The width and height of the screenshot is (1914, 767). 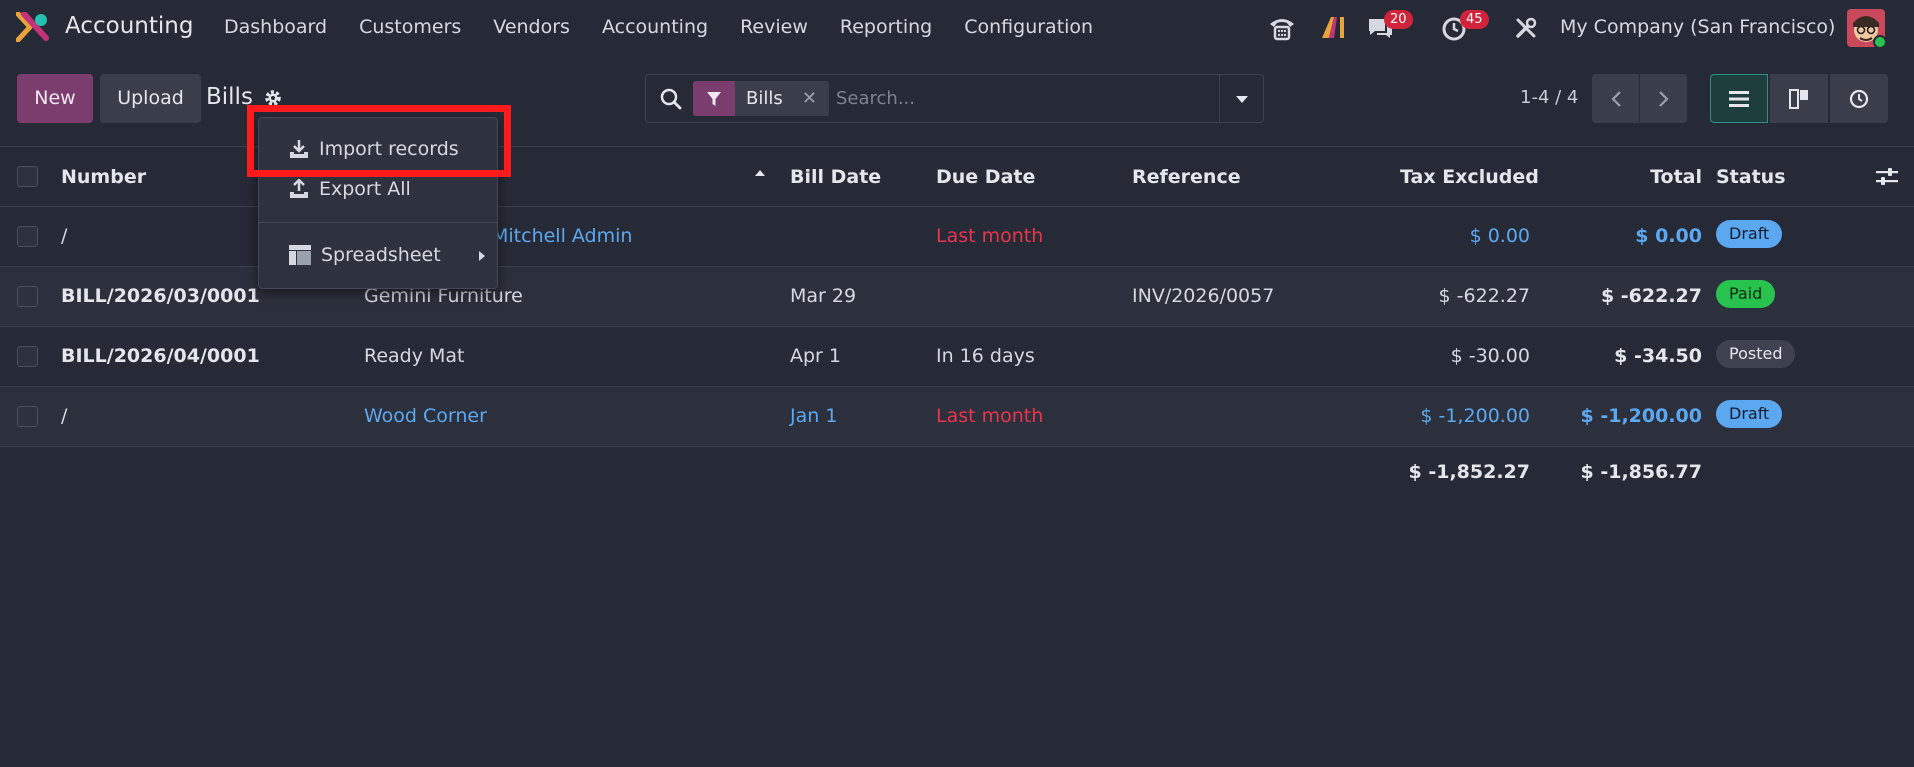 I want to click on optional-columns-icon, so click(x=1887, y=177).